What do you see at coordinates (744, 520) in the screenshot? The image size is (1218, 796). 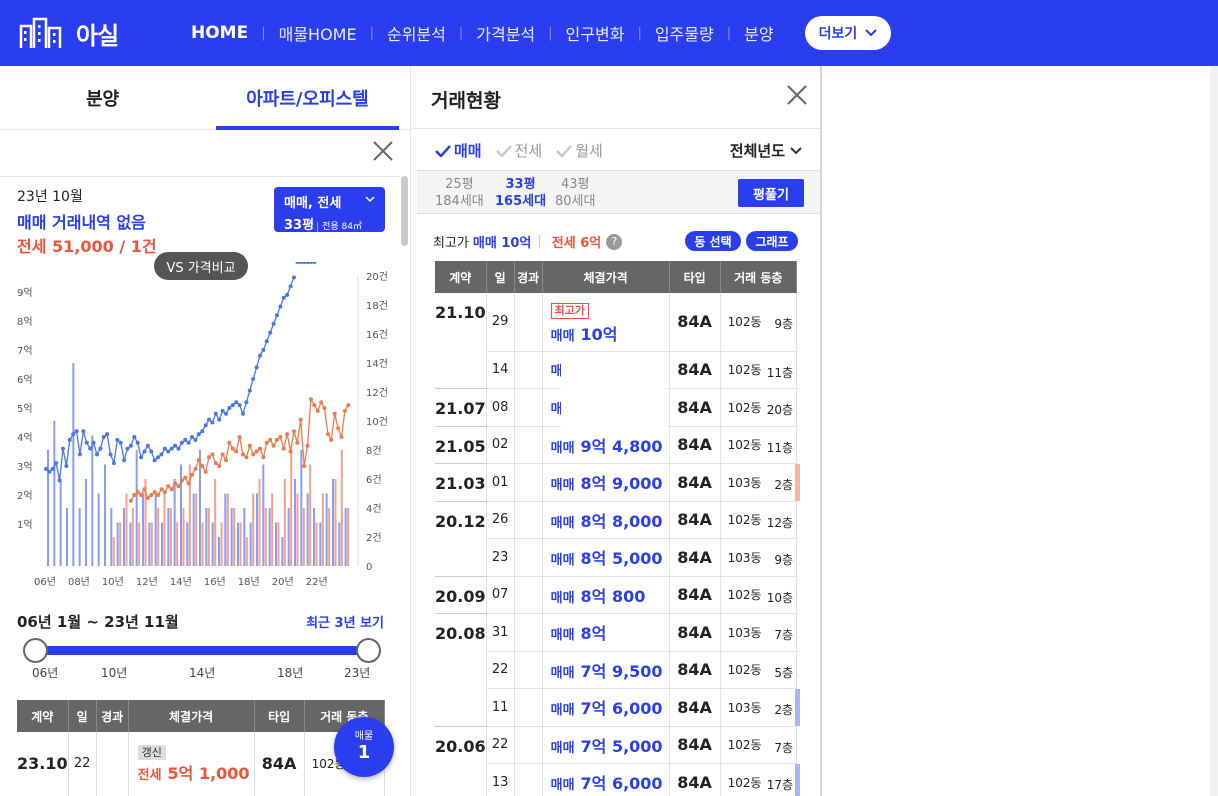 I see `dong-label: 102동` at bounding box center [744, 520].